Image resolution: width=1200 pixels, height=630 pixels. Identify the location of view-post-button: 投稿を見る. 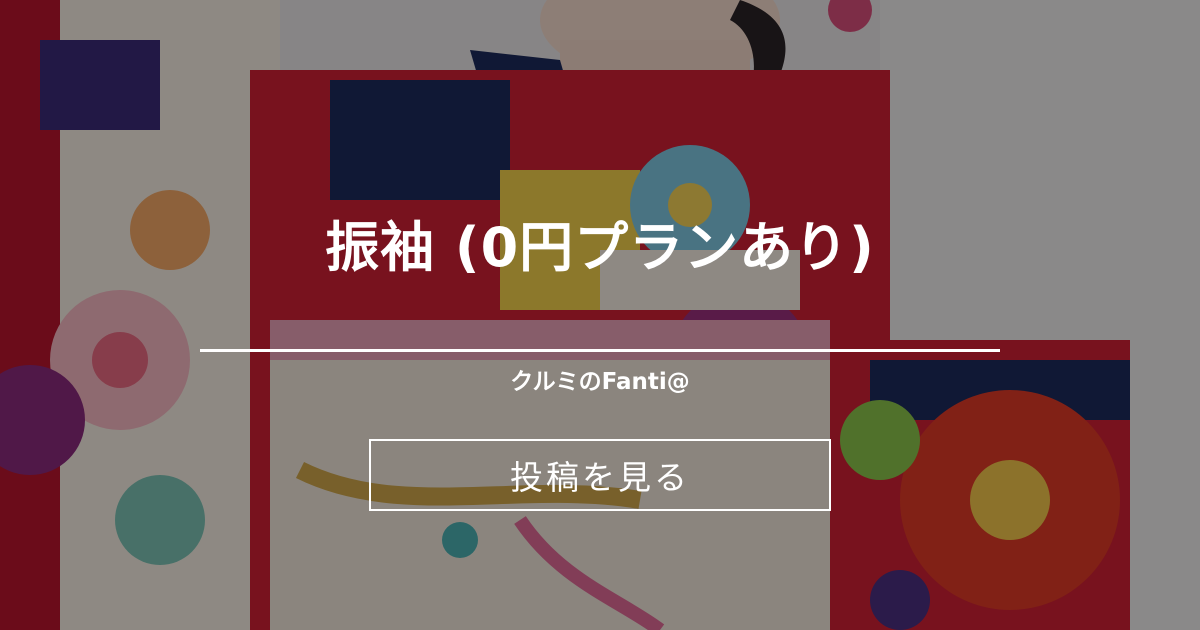
(600, 475).